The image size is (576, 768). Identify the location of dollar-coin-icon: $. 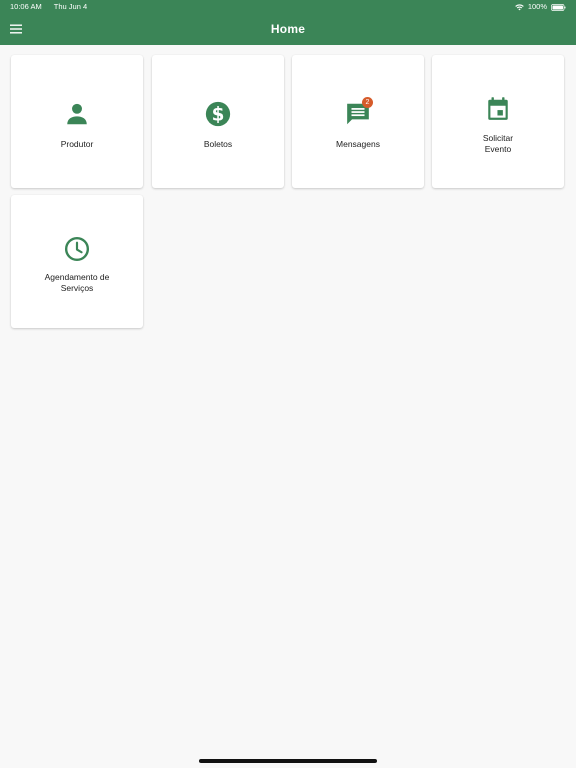
(218, 114).